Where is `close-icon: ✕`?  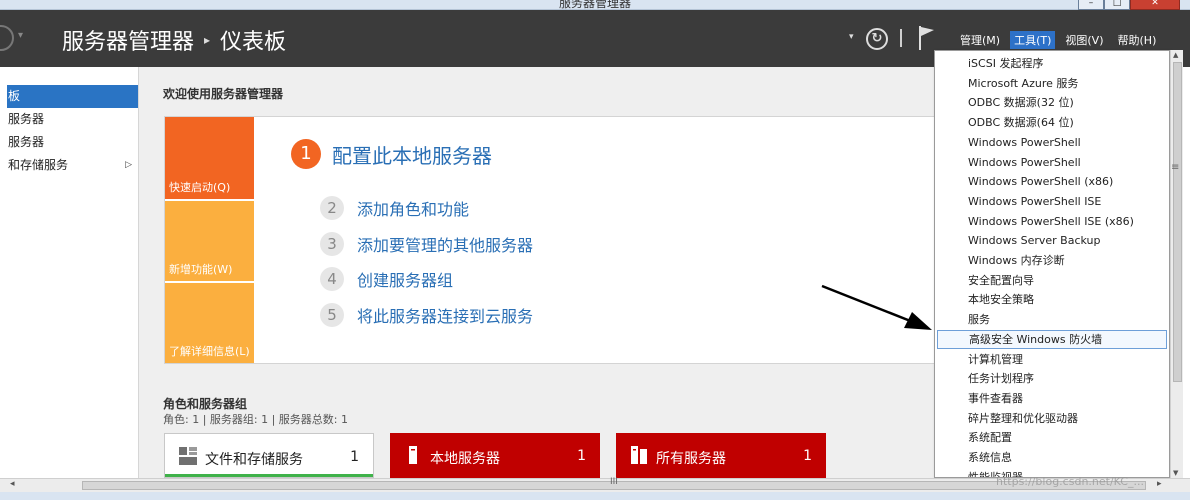 close-icon: ✕ is located at coordinates (1155, 5).